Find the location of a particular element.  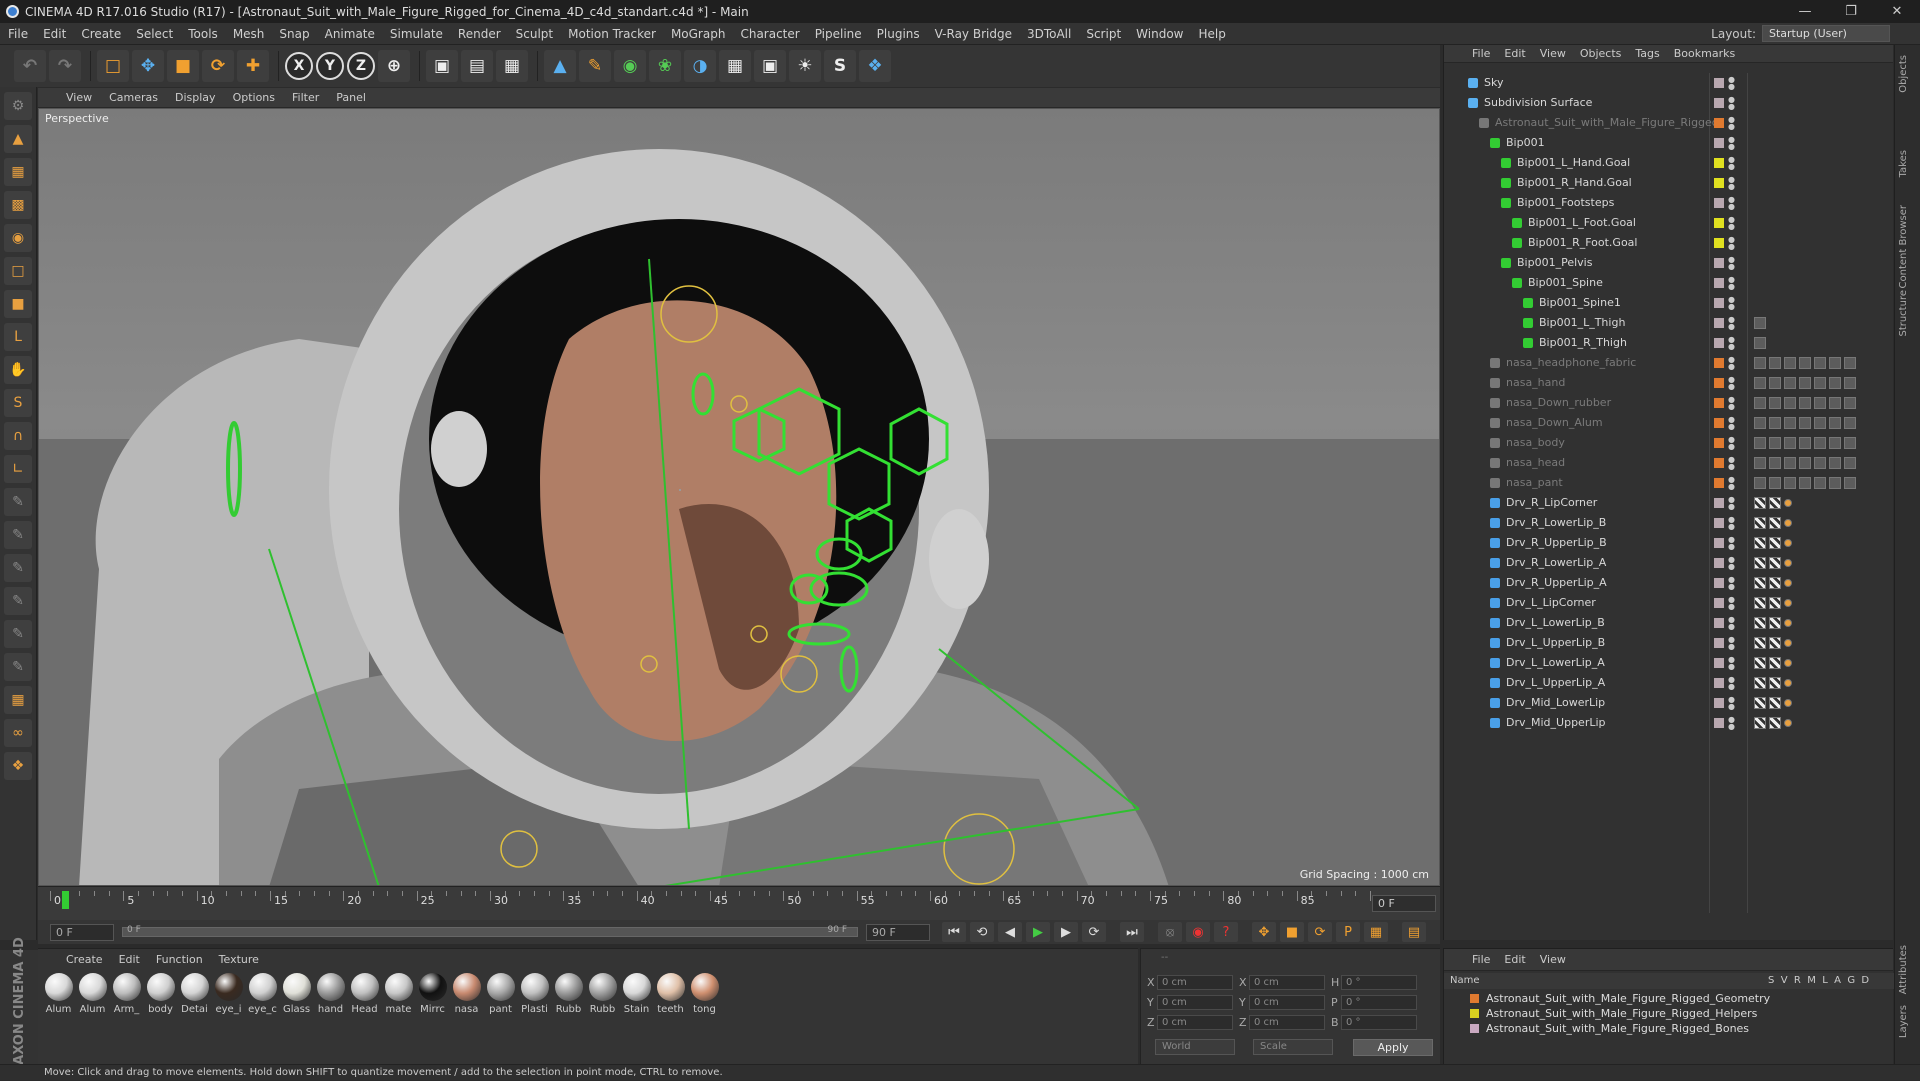

axis-mode-icon: L is located at coordinates (18, 337).